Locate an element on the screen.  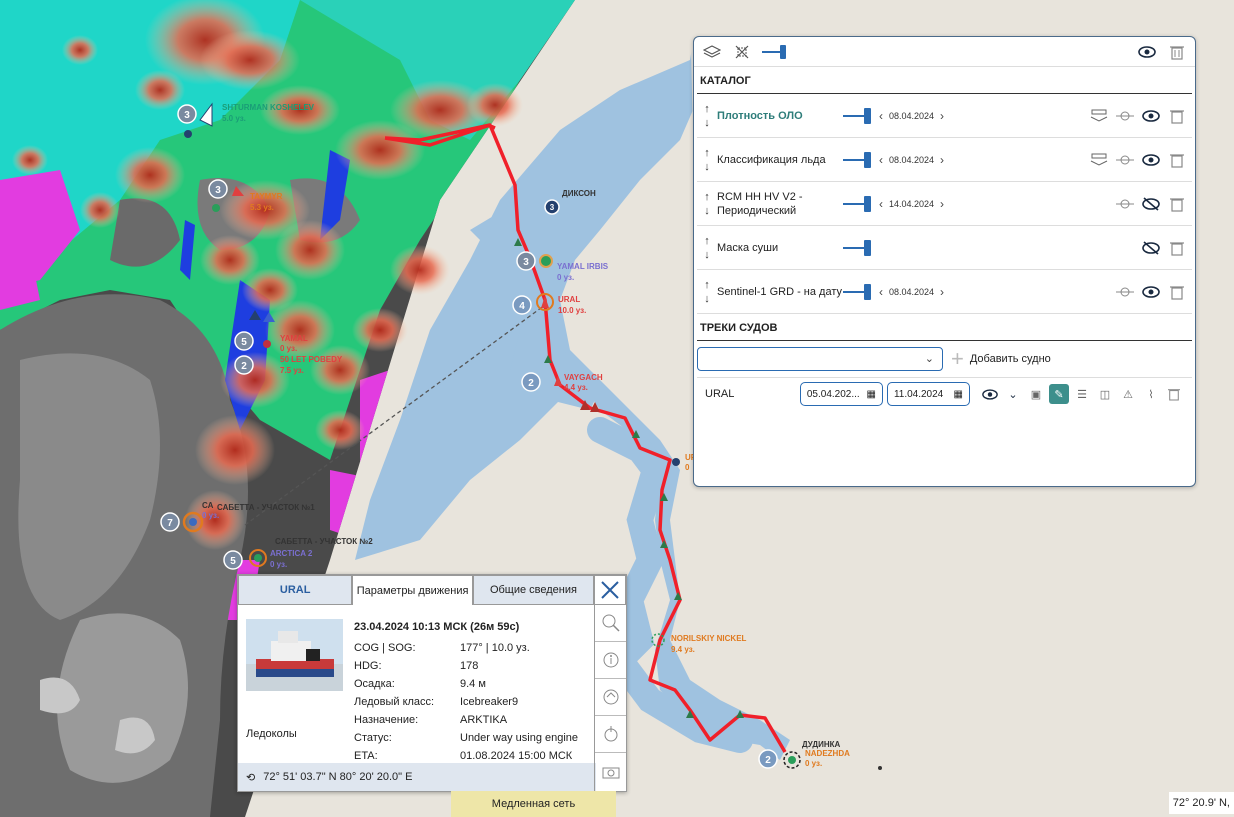
save-icon: ▣ is located at coordinates (1036, 394).